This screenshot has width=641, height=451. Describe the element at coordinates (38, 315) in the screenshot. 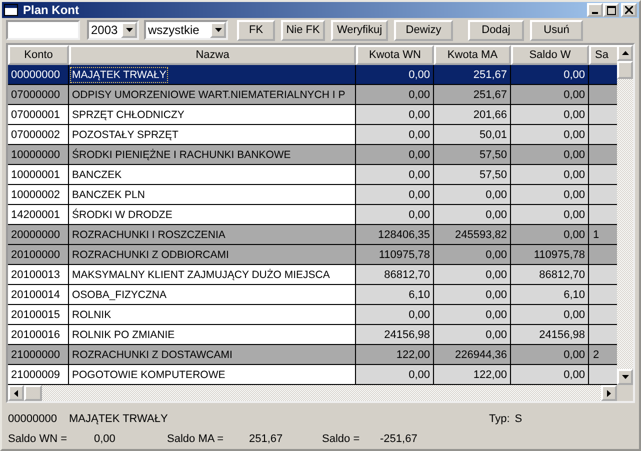

I see `table-cell: 20100015` at that location.